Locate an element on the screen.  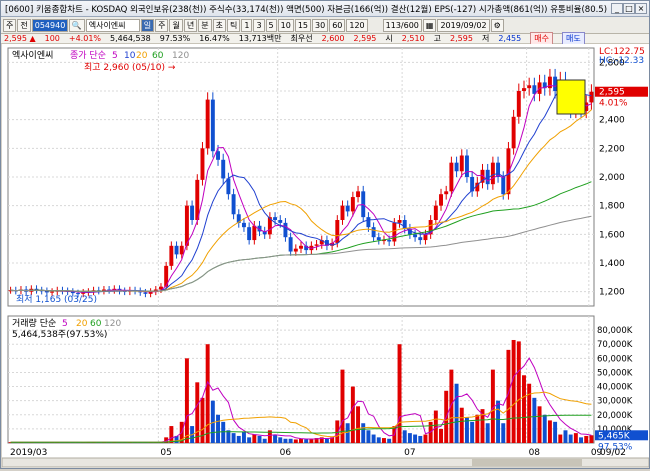
settings-icon: ⚙ is located at coordinates (497, 25).